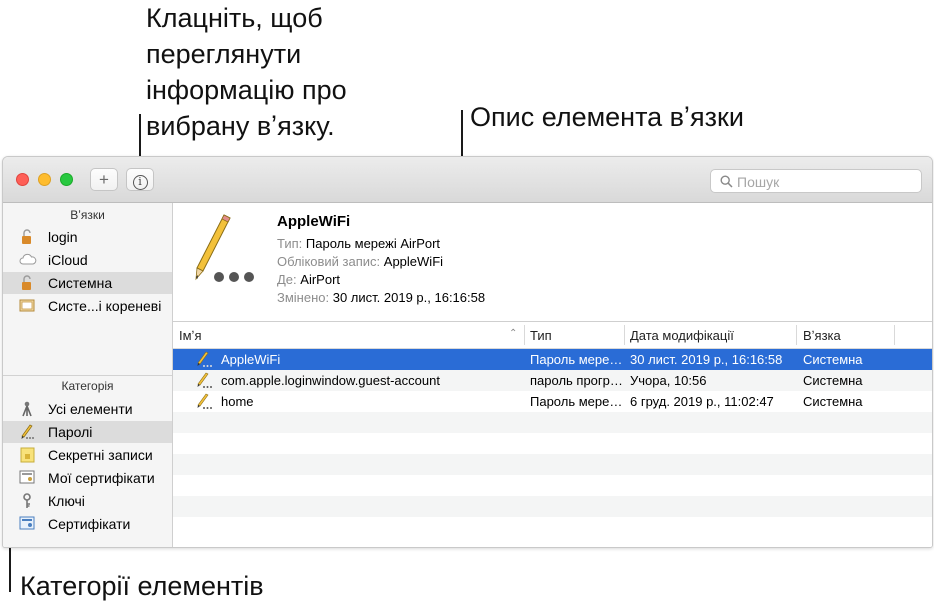  Describe the element at coordinates (237, 401) in the screenshot. I see `cell-name: home` at that location.